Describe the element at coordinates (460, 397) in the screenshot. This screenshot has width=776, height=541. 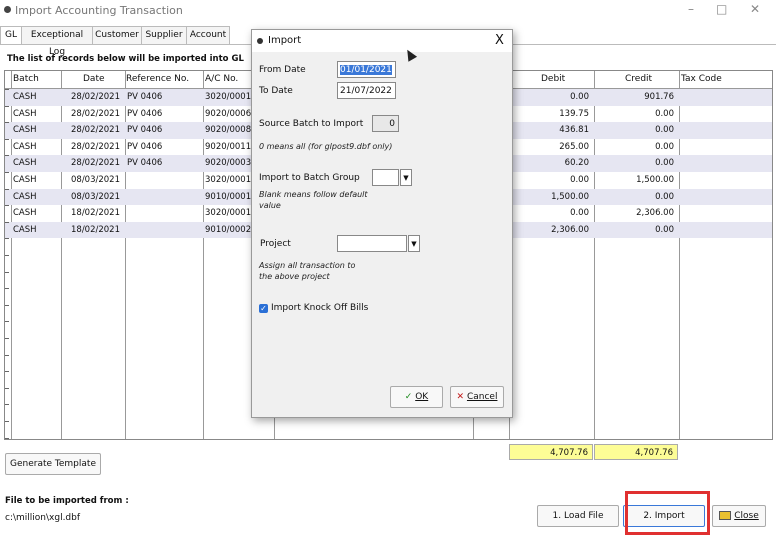
I see `x-icon: ✕` at that location.